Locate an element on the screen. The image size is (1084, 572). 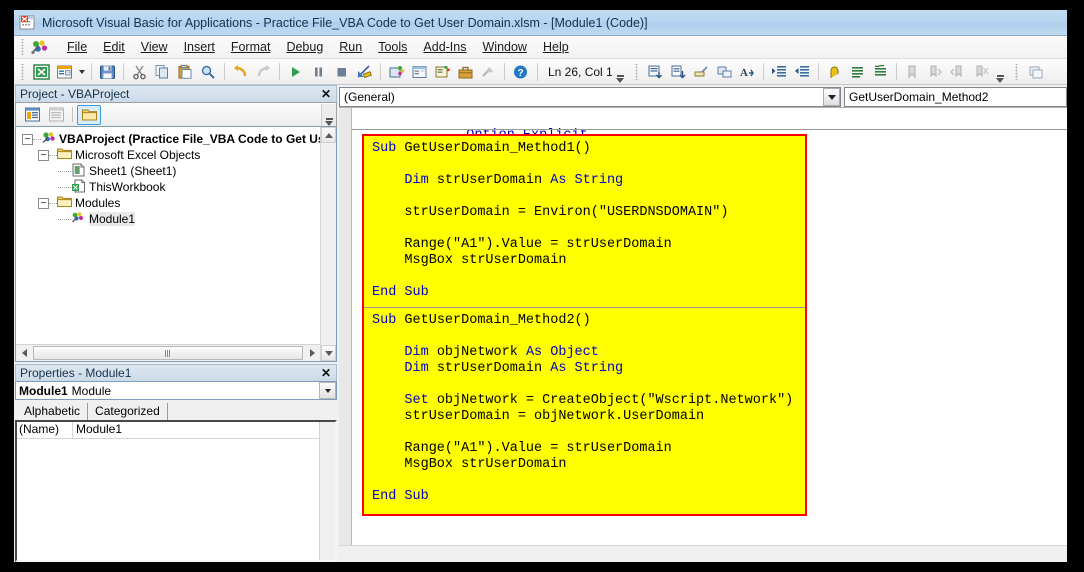
help-icon: ? is located at coordinates (520, 72).